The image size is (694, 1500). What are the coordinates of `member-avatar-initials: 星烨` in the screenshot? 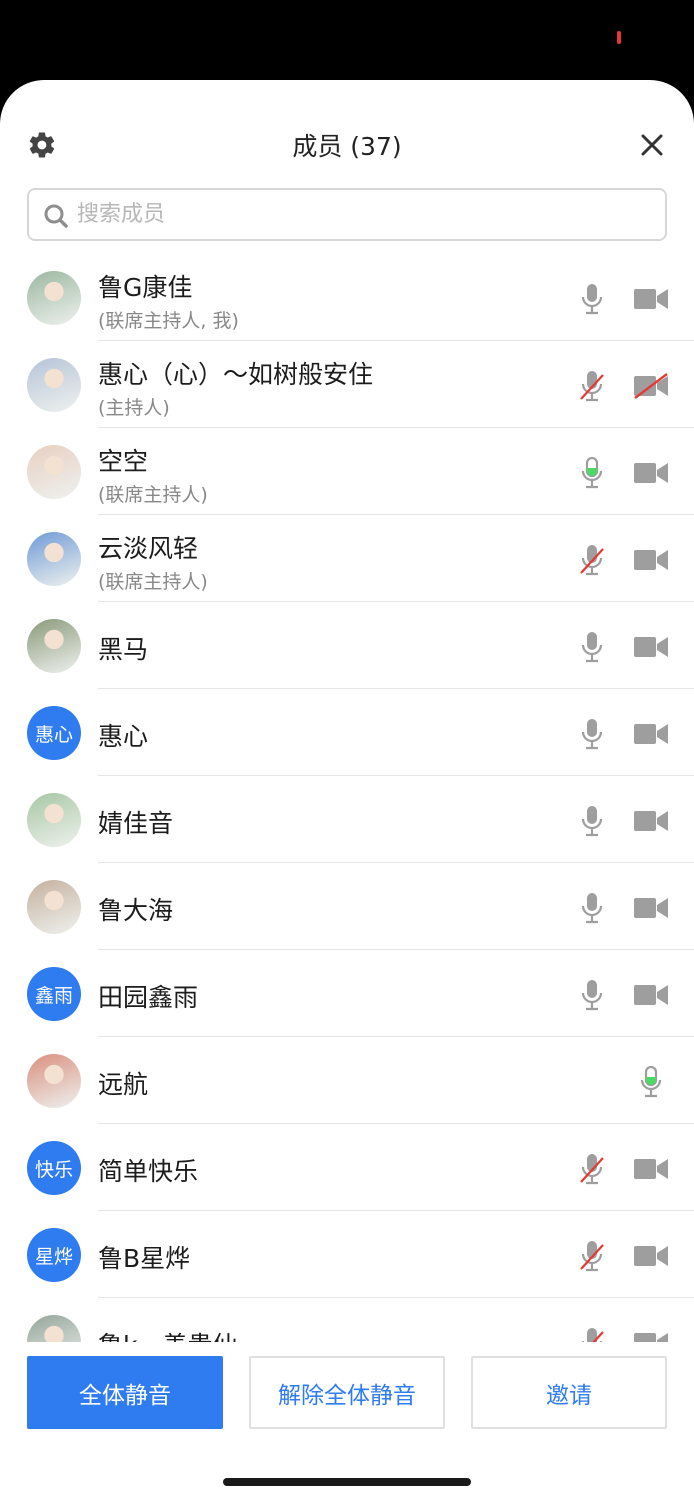 It's located at (54, 1255).